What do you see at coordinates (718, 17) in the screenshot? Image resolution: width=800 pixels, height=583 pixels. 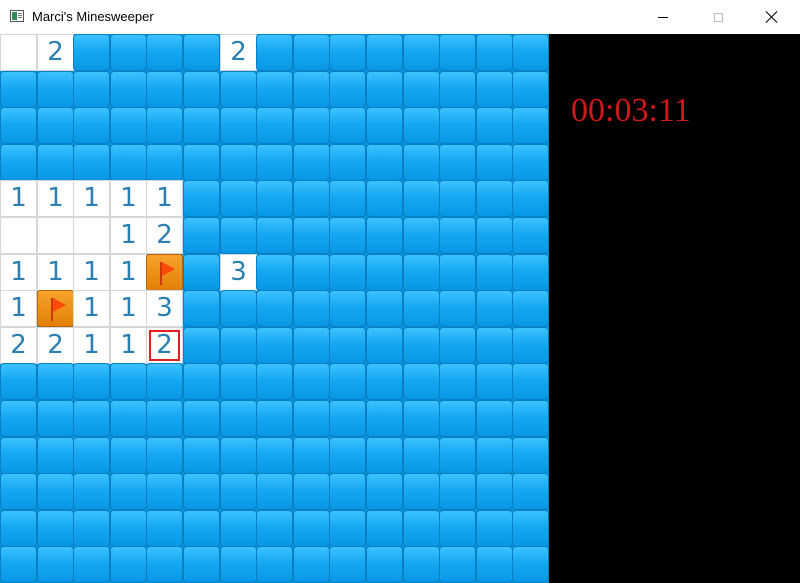 I see `maximize-button` at bounding box center [718, 17].